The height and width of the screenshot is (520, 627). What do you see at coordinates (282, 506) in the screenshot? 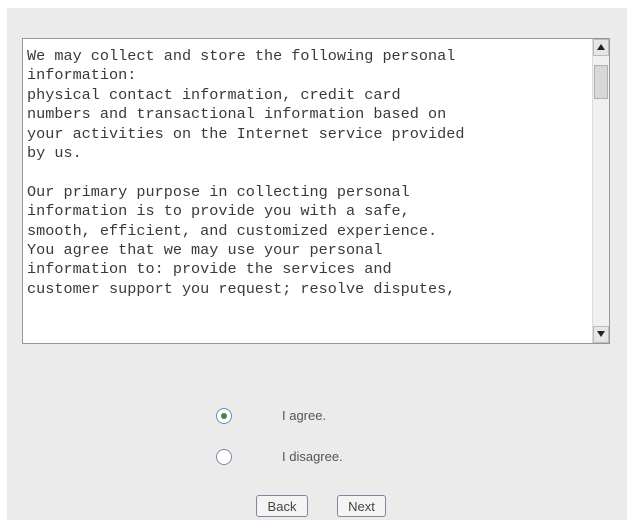
I see `back-button: Back` at bounding box center [282, 506].